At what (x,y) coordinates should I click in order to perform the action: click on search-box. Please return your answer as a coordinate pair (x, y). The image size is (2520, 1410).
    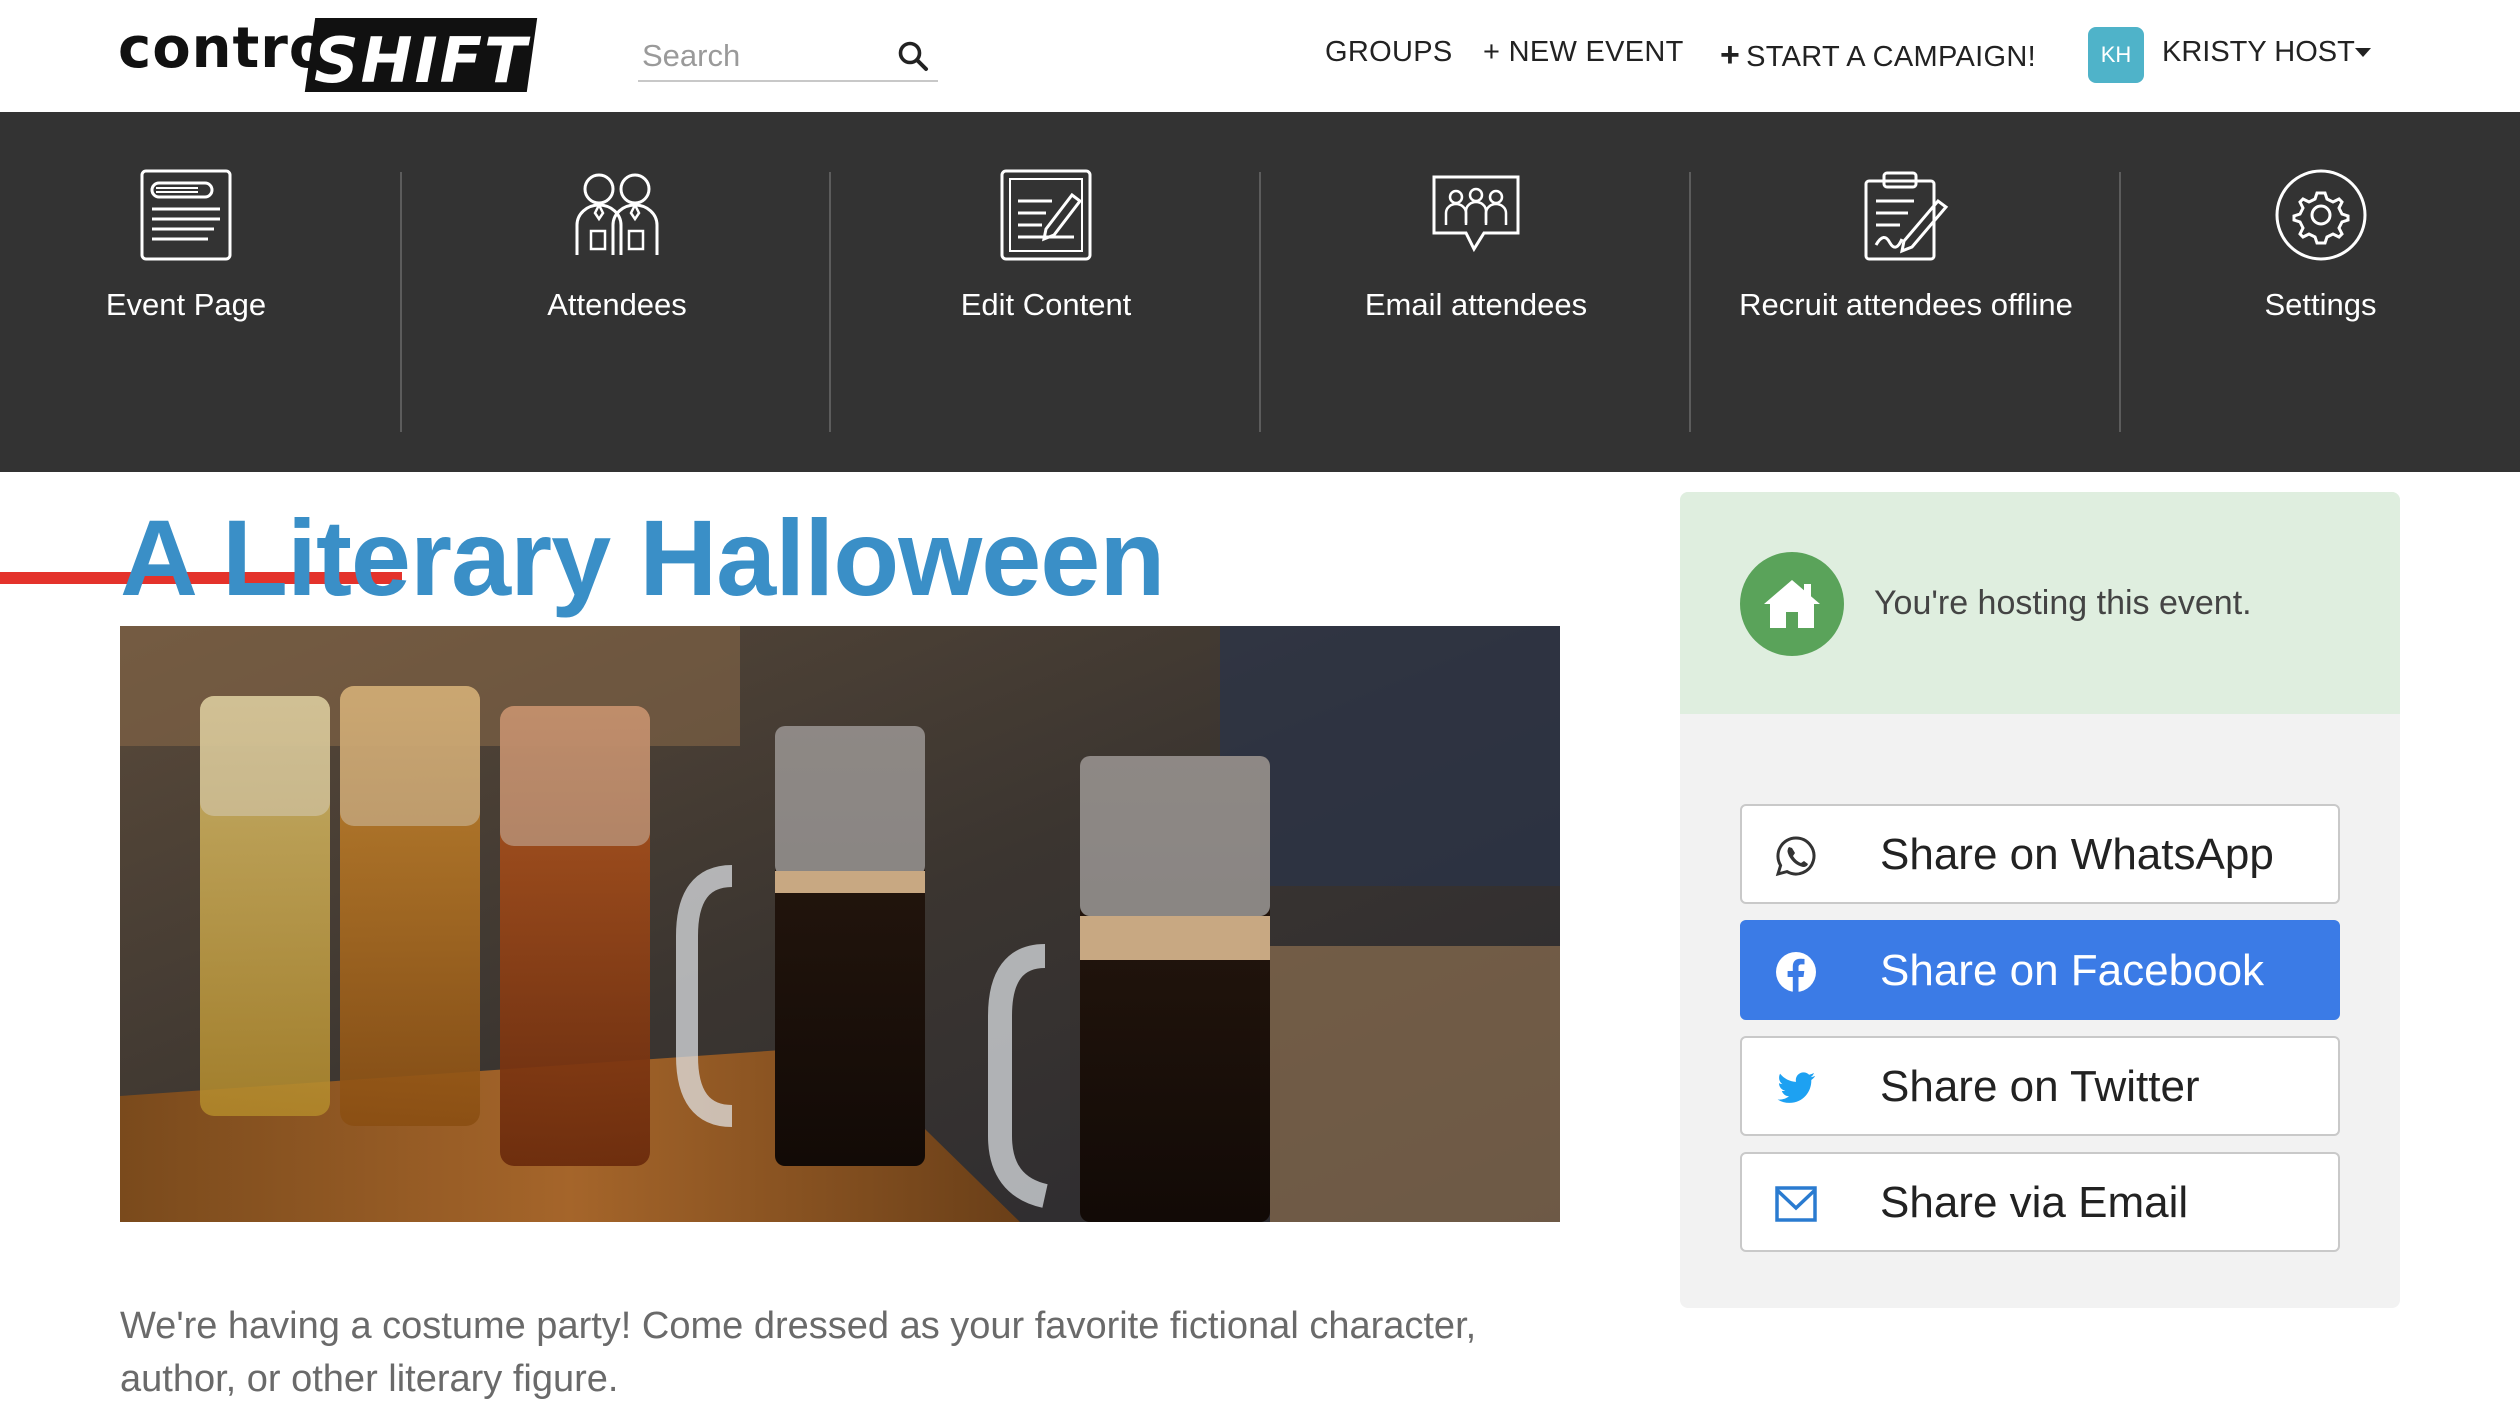
    Looking at the image, I should click on (788, 56).